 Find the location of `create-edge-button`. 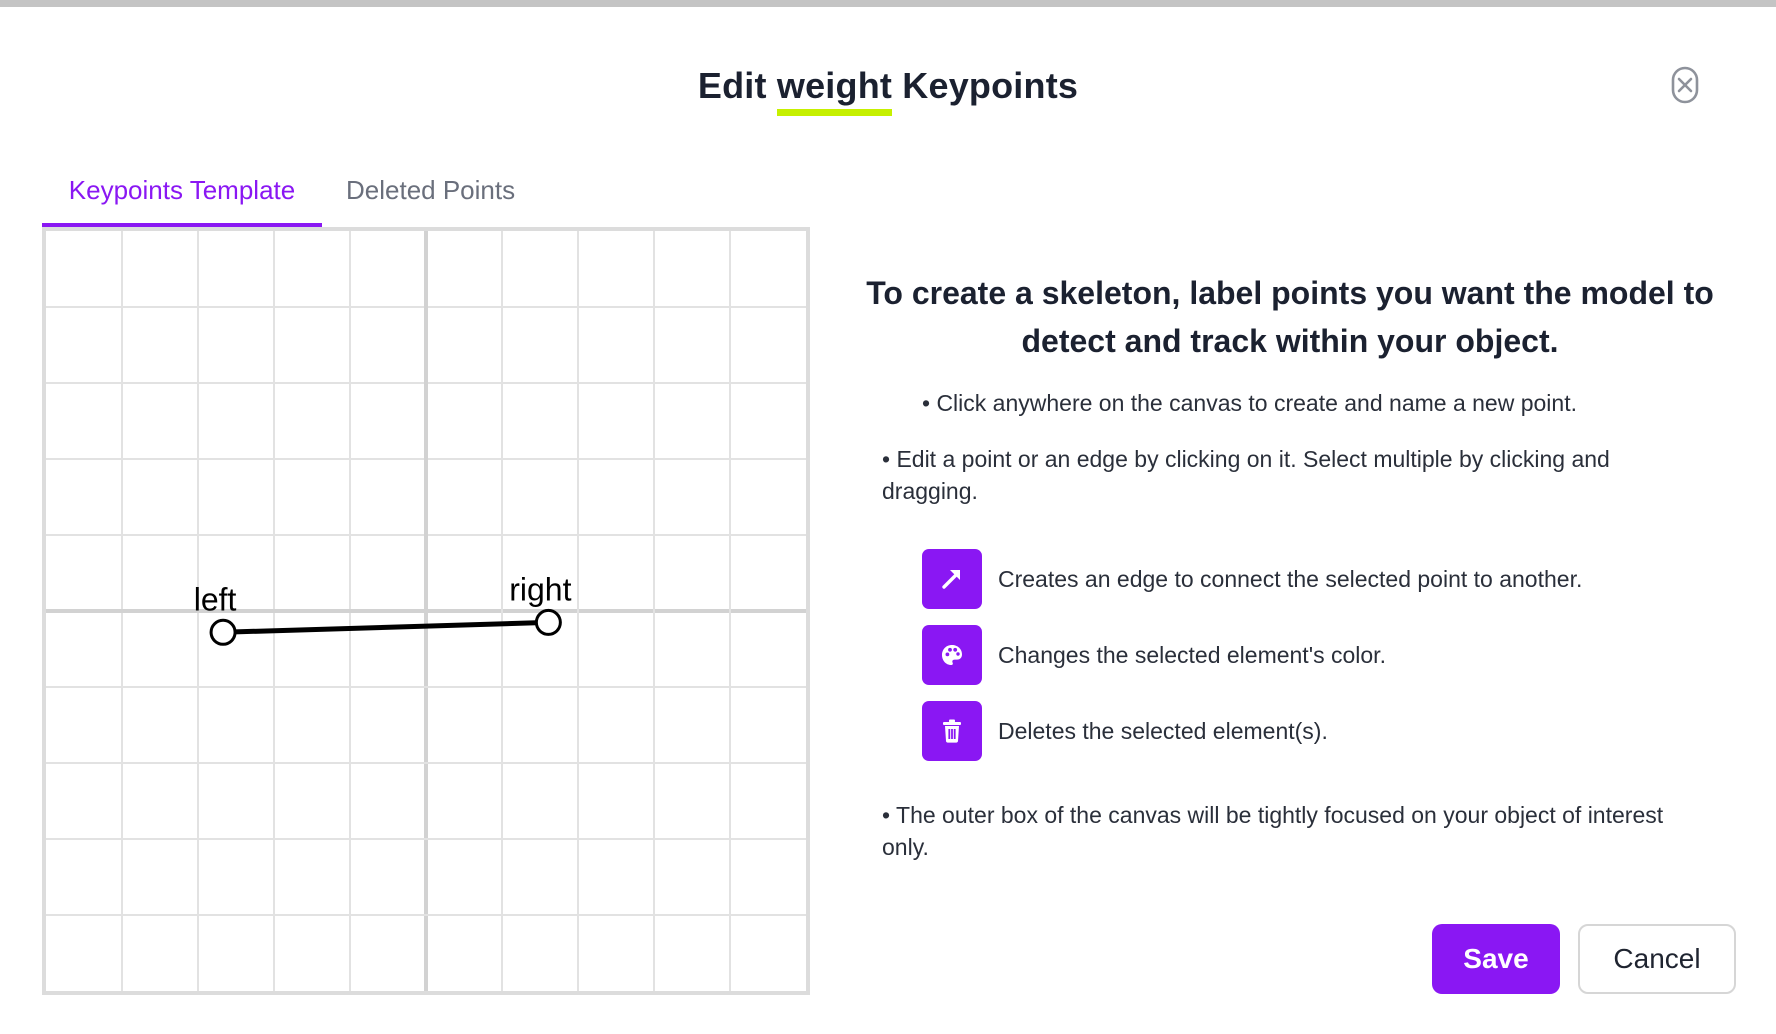

create-edge-button is located at coordinates (952, 579).